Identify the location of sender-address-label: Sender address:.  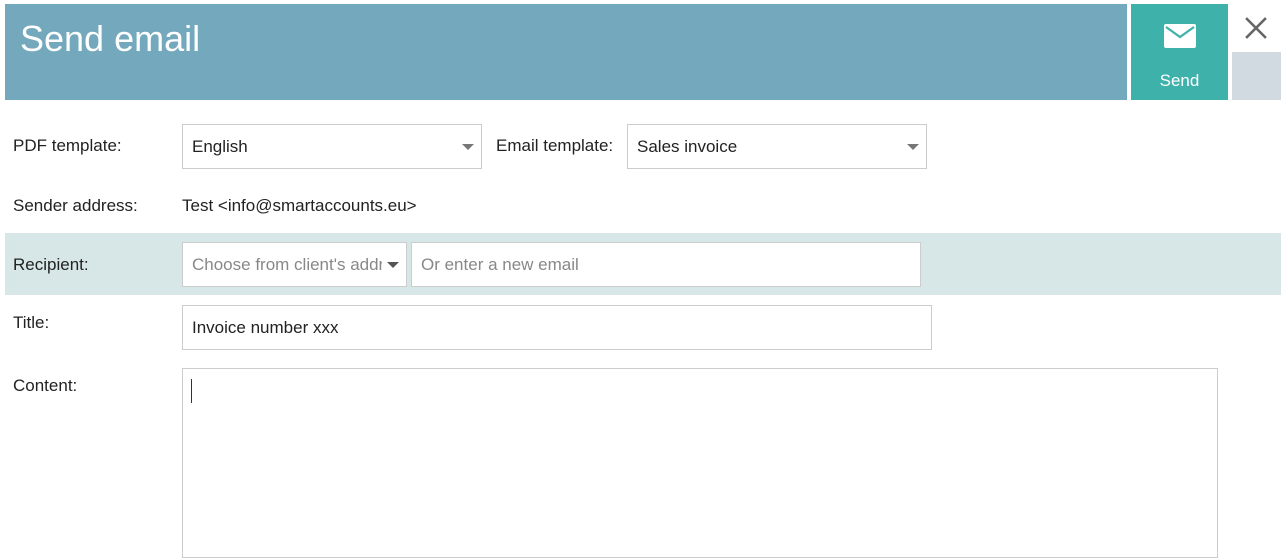
(75, 205).